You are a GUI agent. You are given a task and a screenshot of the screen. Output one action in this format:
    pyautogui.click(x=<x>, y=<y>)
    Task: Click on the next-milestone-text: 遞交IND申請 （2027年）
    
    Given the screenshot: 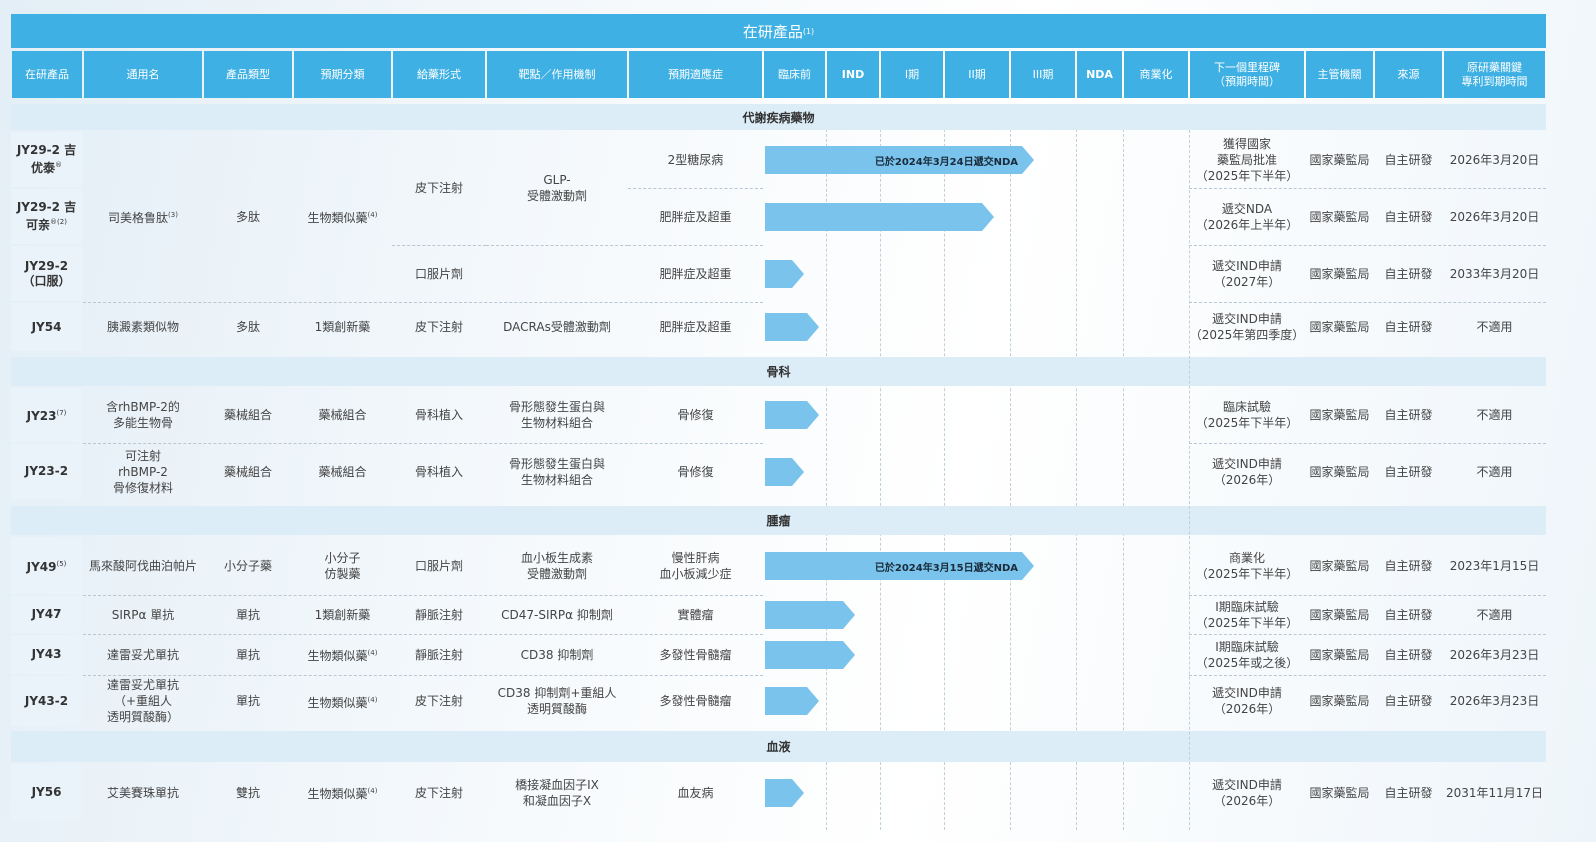 What is the action you would take?
    pyautogui.click(x=1247, y=273)
    